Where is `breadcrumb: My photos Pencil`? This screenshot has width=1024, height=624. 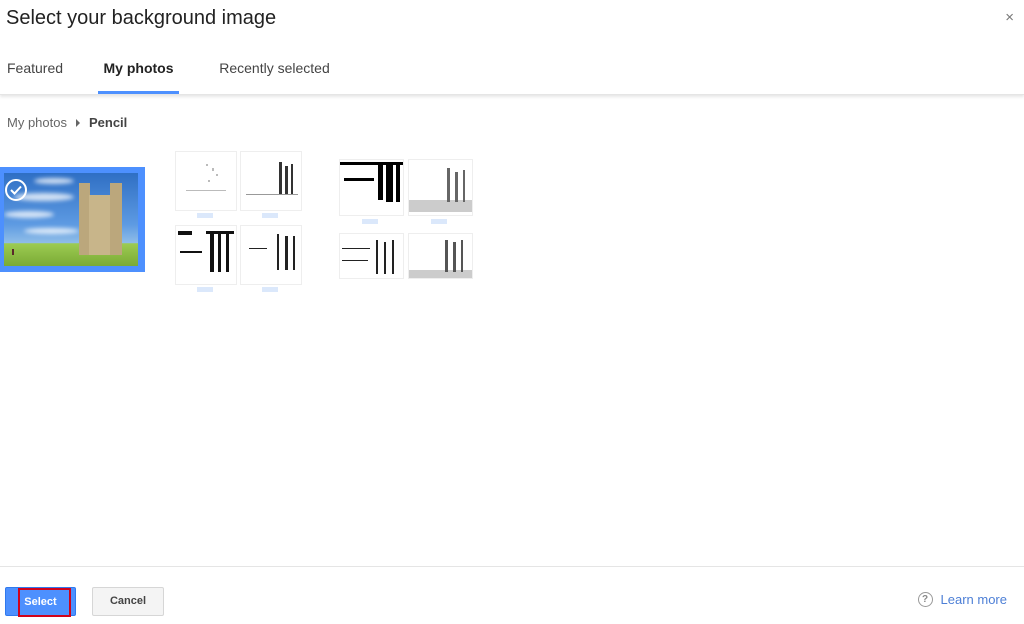 breadcrumb: My photos Pencil is located at coordinates (67, 122).